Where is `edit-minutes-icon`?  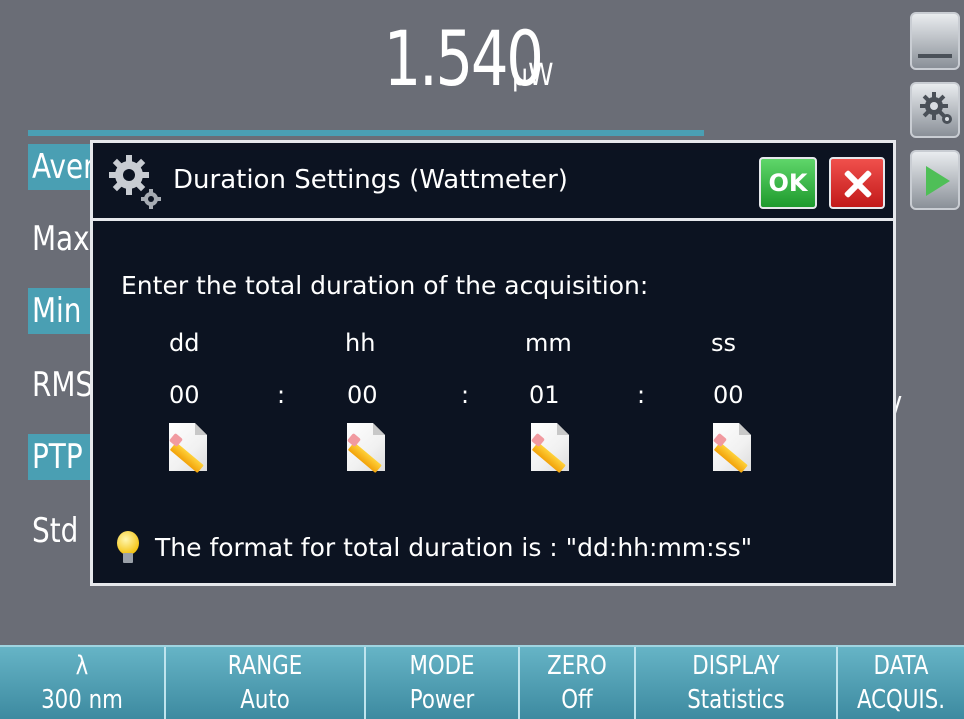 edit-minutes-icon is located at coordinates (552, 449).